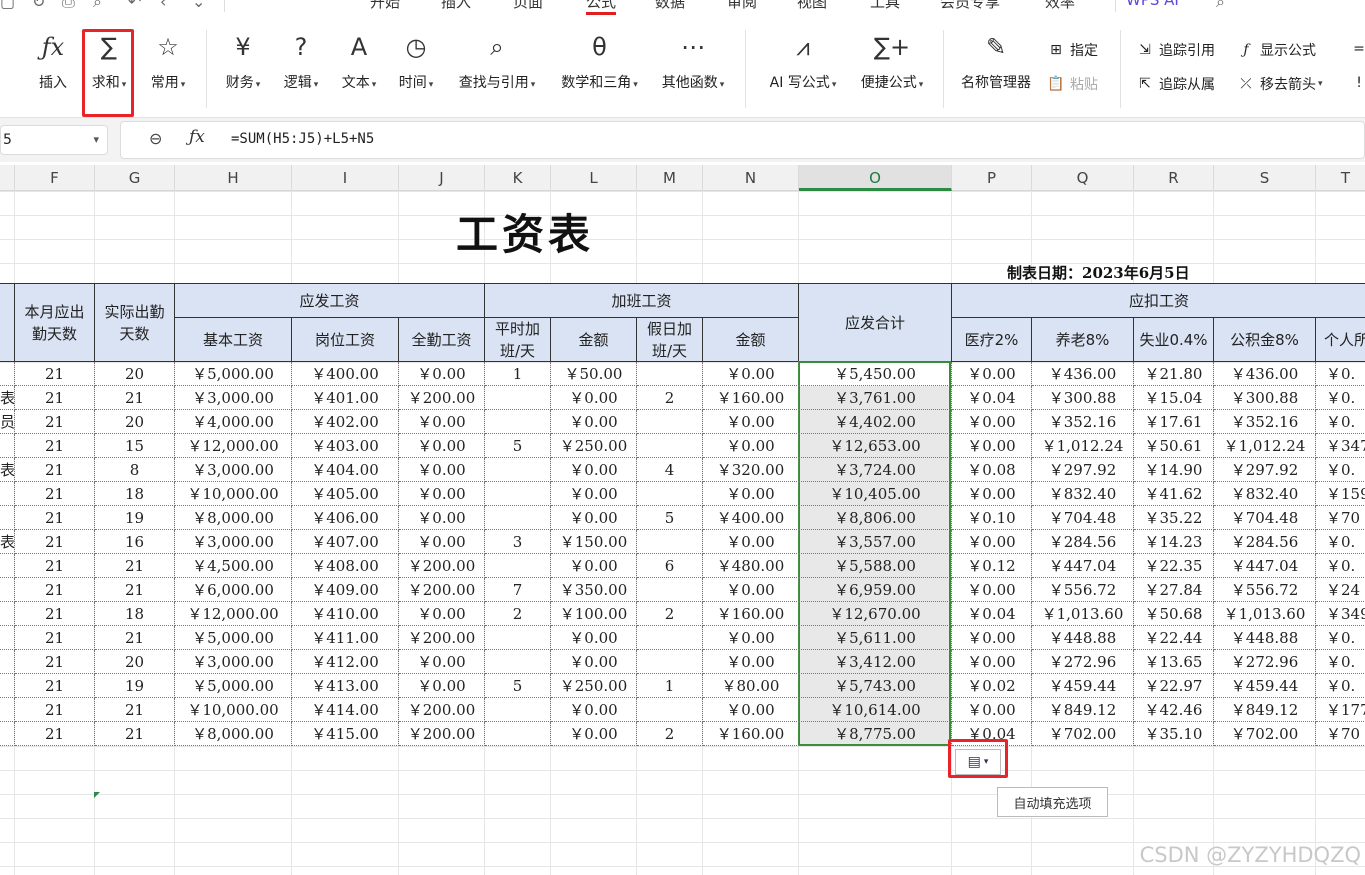 Image resolution: width=1365 pixels, height=875 pixels. I want to click on table-cell: 4, so click(670, 470).